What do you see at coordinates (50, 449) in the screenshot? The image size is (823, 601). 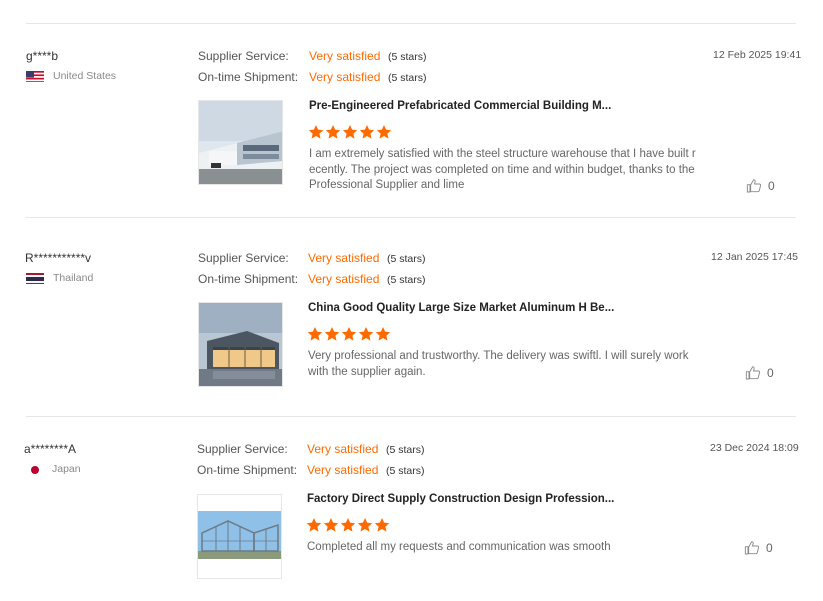 I see `reviewer-name: a********A` at bounding box center [50, 449].